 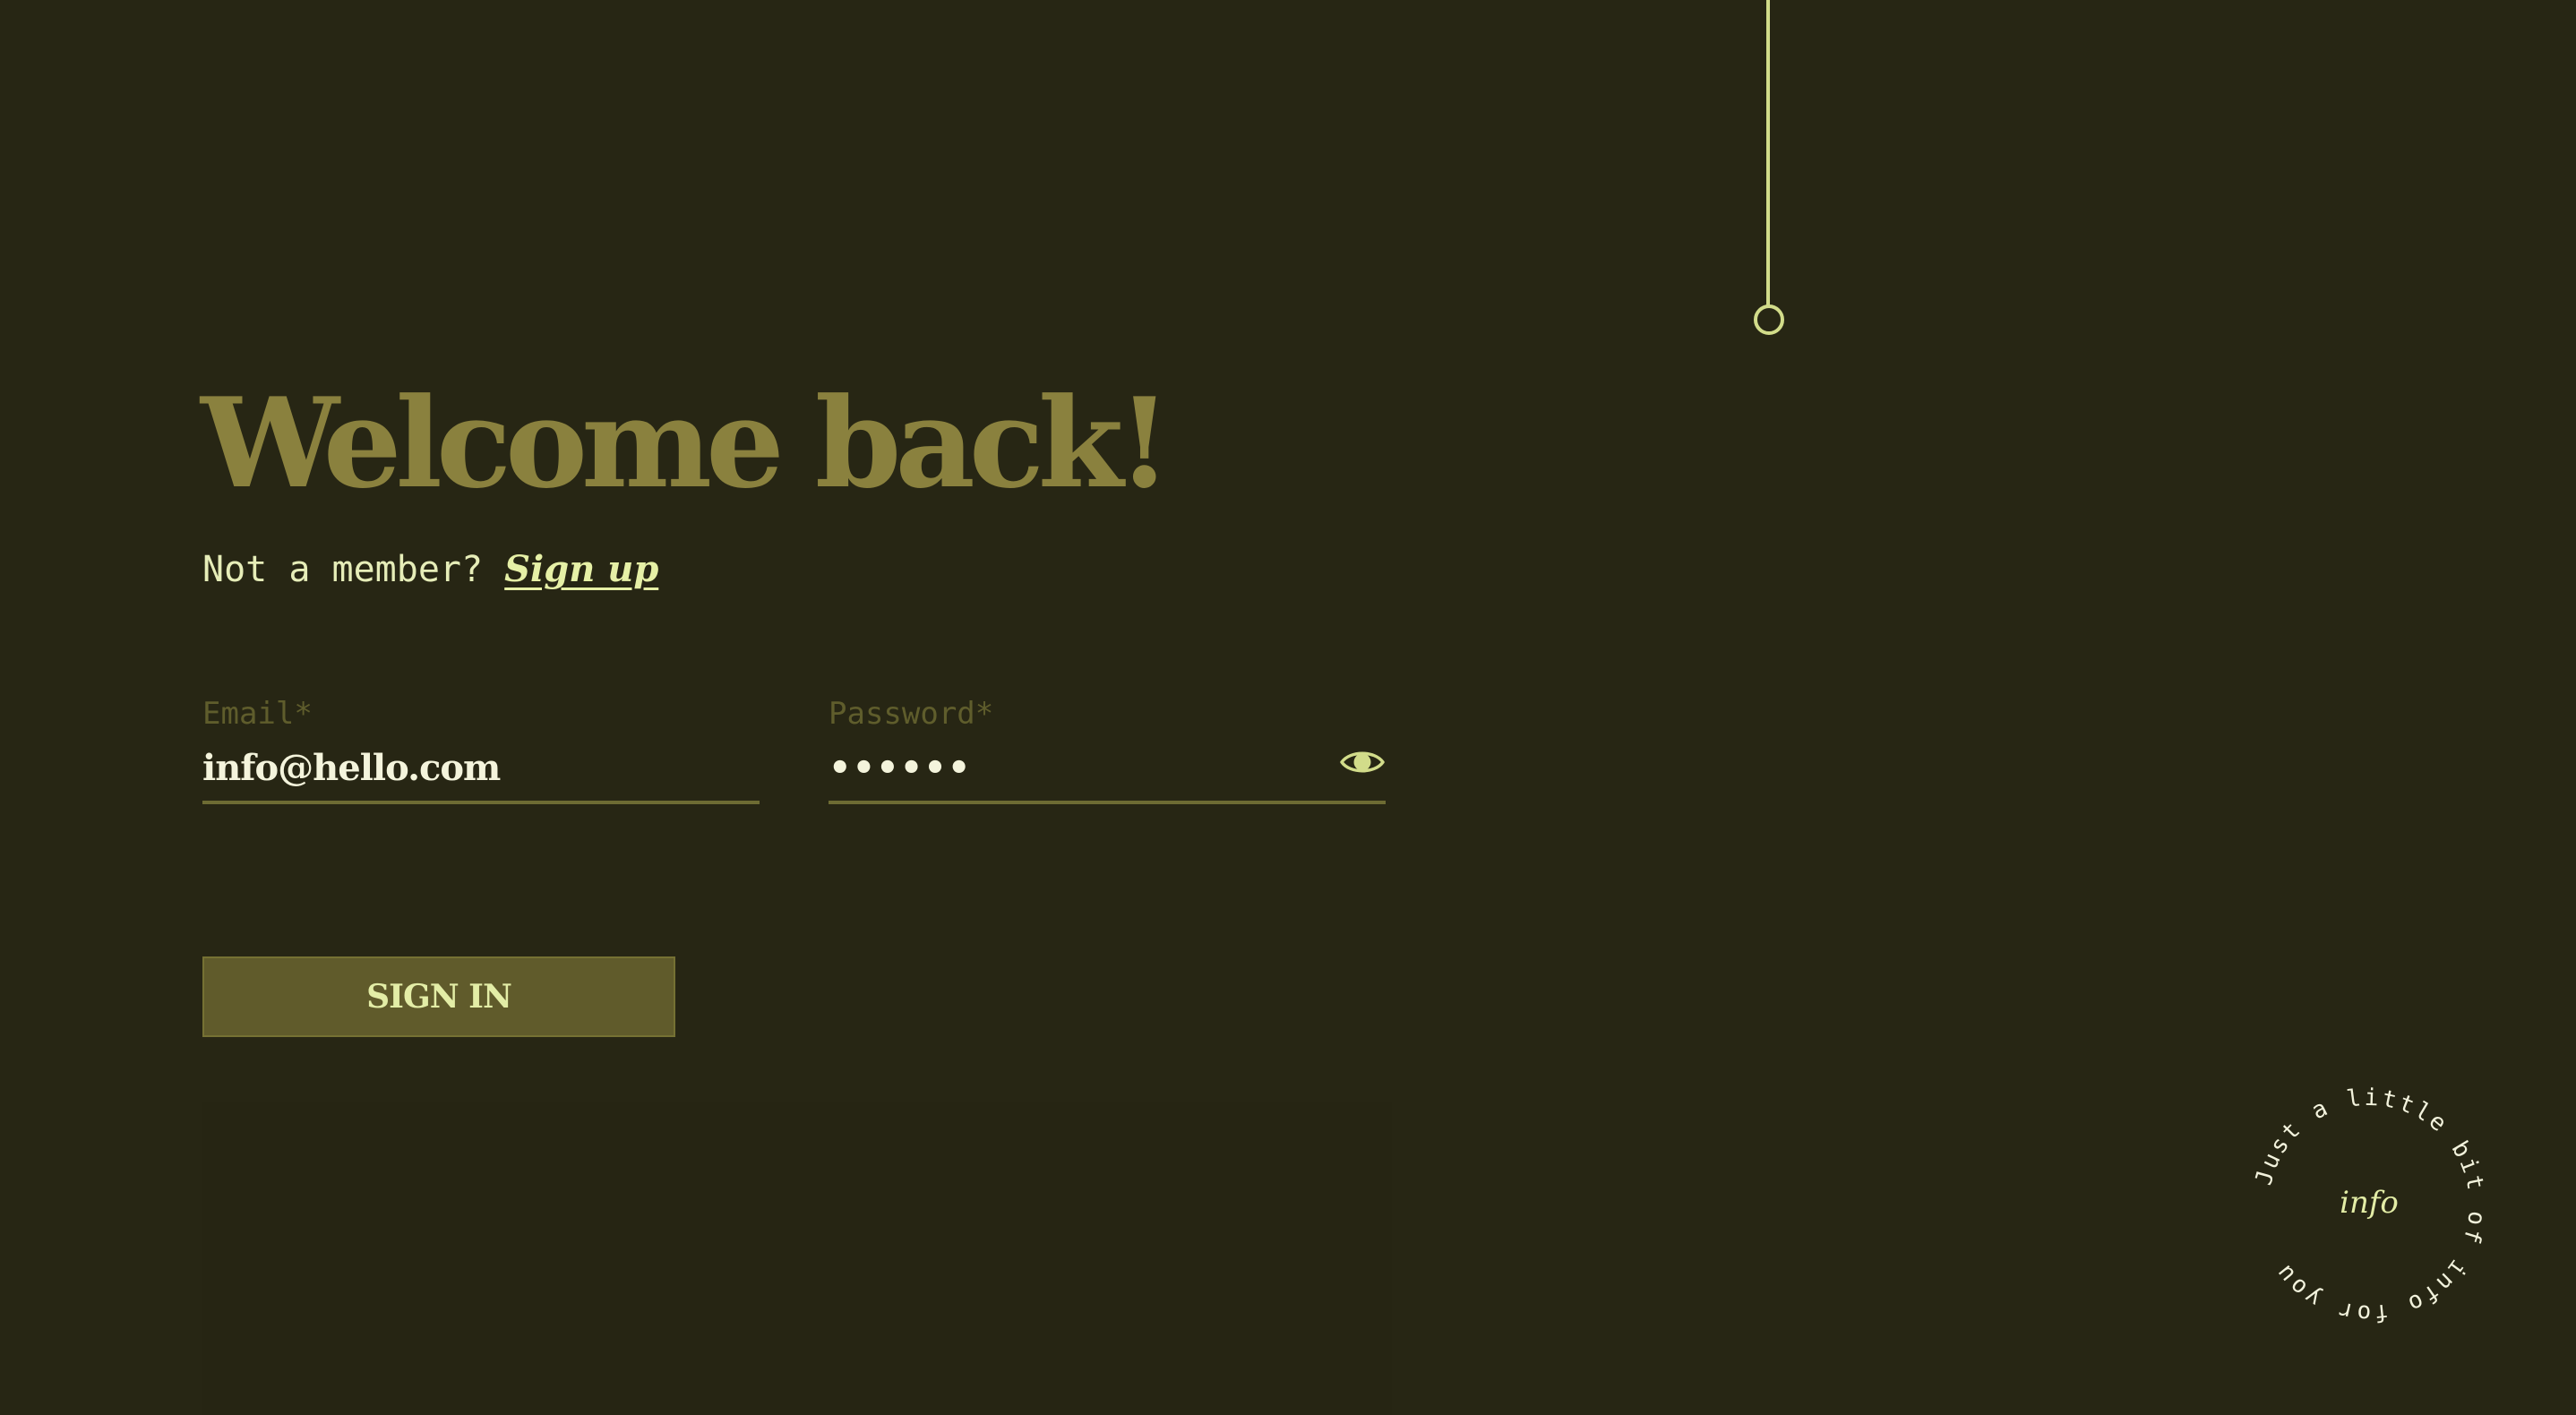 What do you see at coordinates (797, 1258) in the screenshot?
I see `form-panel-background` at bounding box center [797, 1258].